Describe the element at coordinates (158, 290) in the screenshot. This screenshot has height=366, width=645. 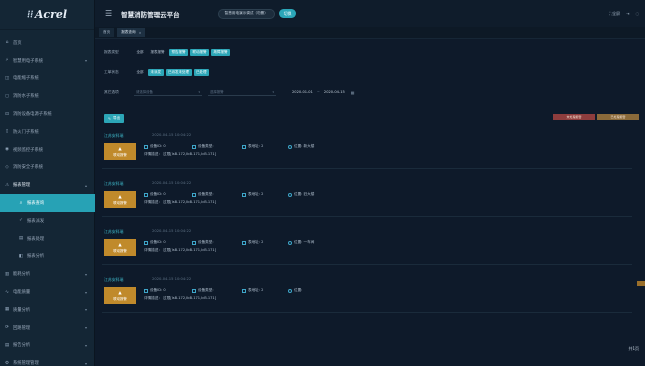
I see `device-id-text: 设备ID: 0` at that location.